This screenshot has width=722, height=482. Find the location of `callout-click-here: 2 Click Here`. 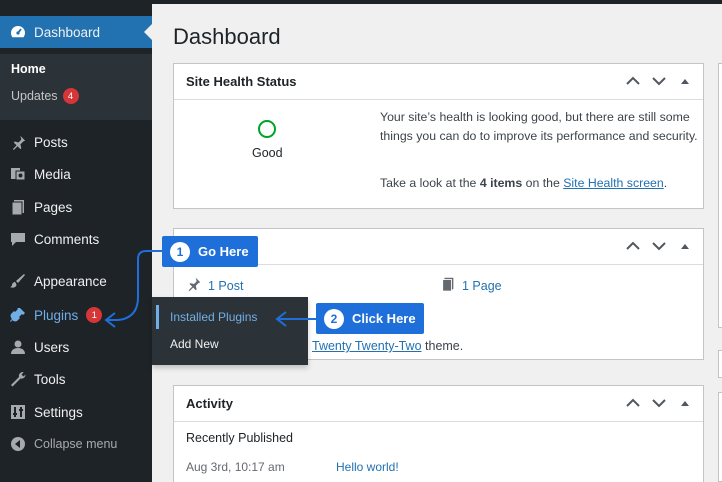

callout-click-here: 2 Click Here is located at coordinates (370, 318).